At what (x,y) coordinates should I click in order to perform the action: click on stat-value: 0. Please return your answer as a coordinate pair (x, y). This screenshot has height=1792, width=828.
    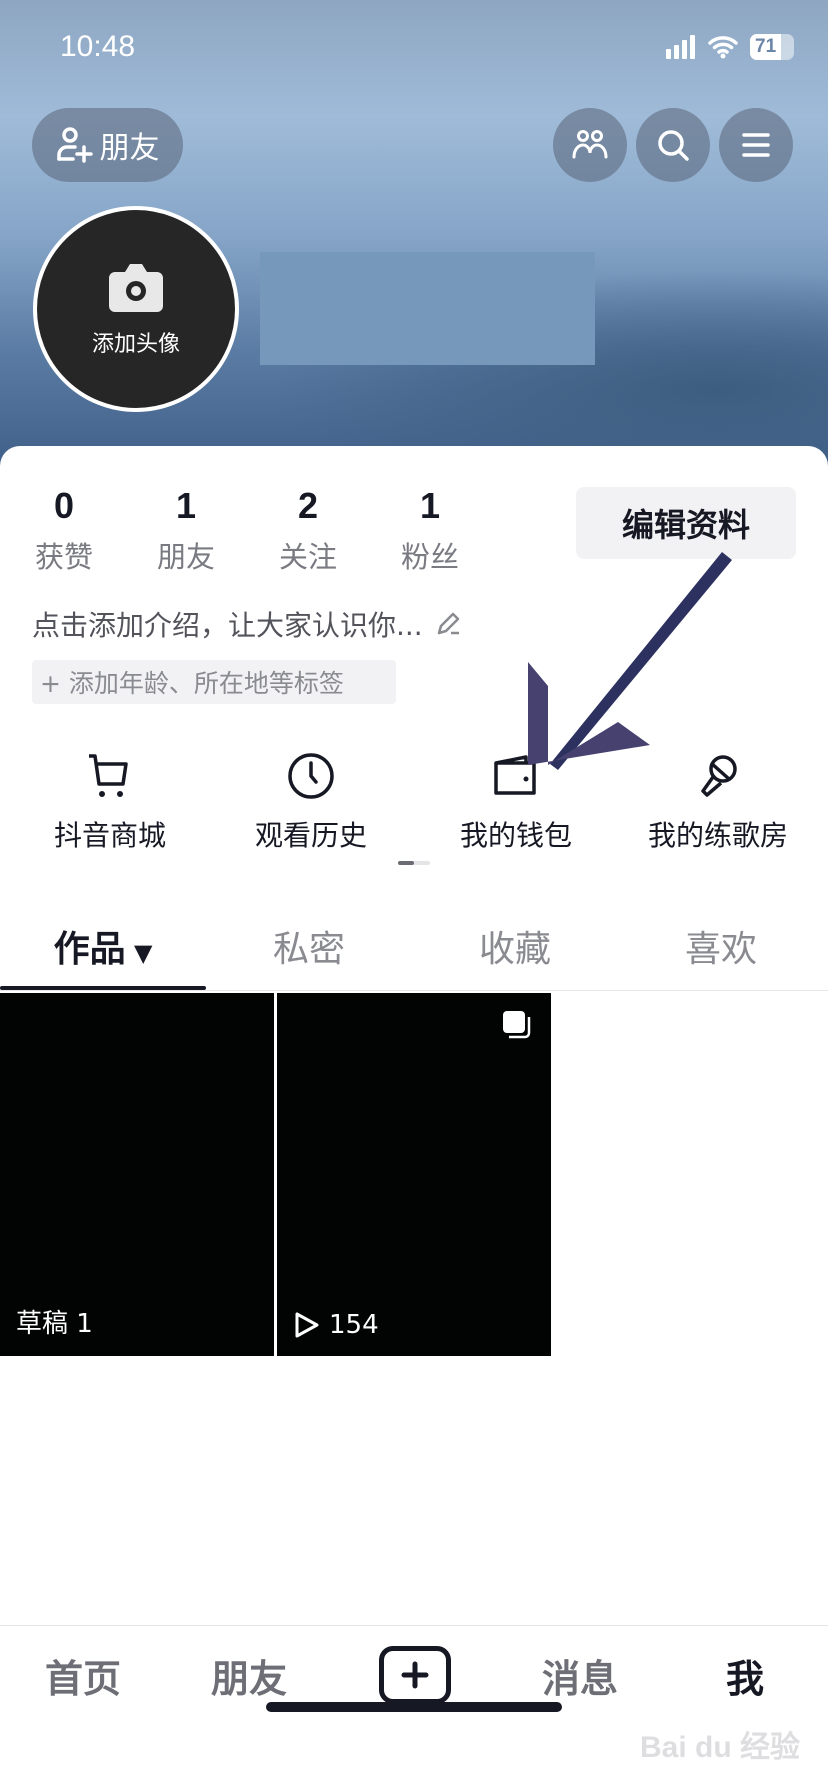
    Looking at the image, I should click on (64, 505).